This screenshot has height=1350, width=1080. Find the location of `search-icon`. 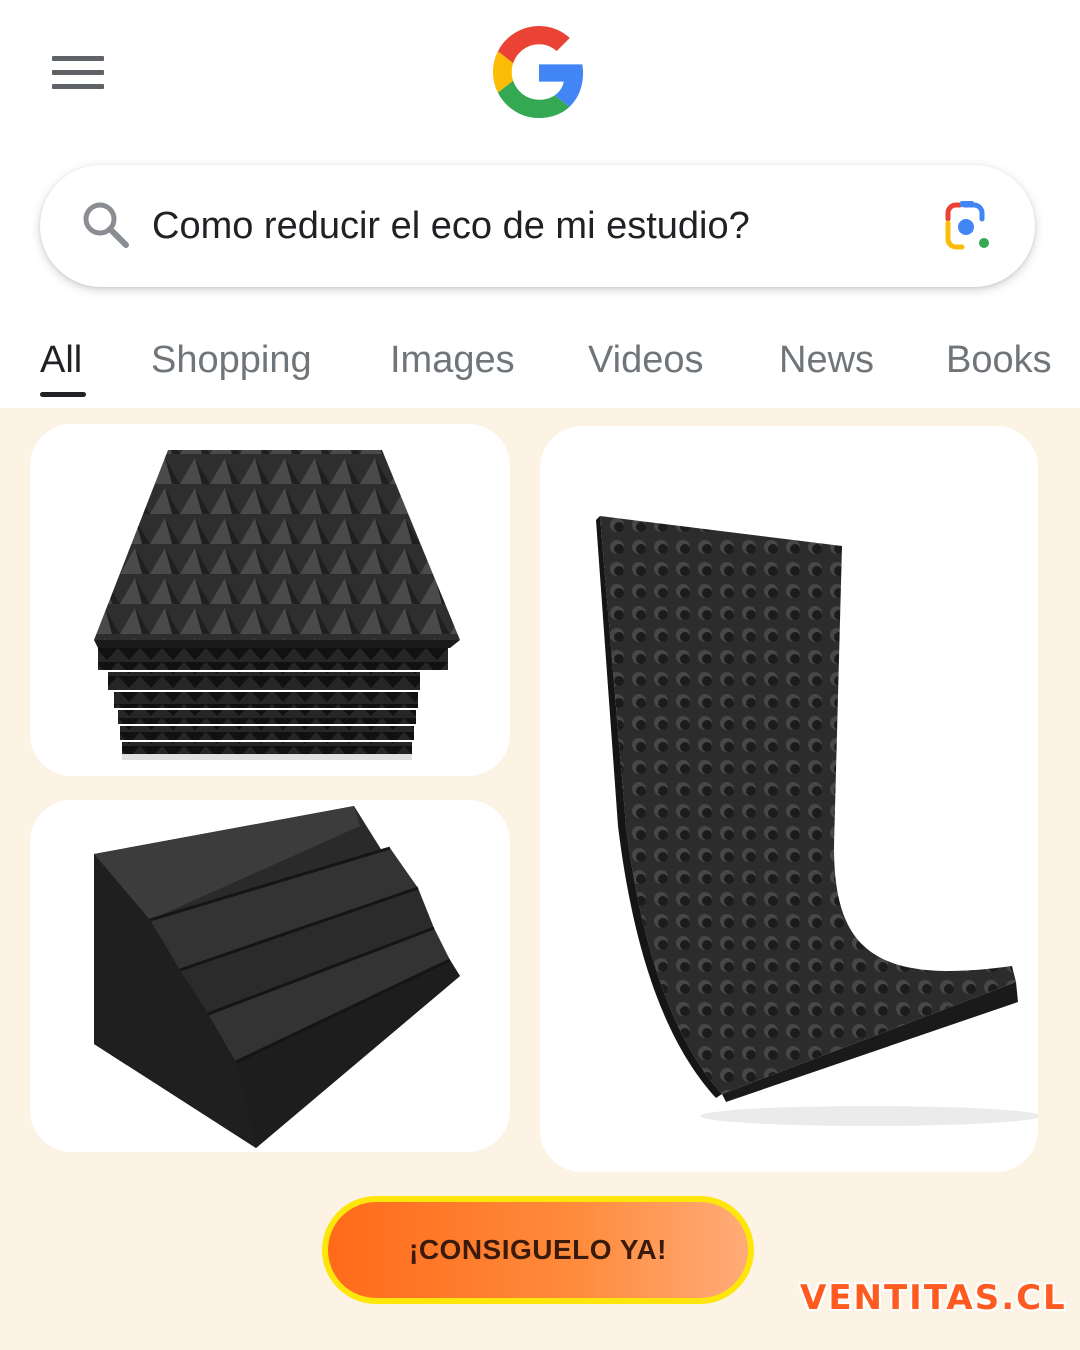

search-icon is located at coordinates (106, 225).